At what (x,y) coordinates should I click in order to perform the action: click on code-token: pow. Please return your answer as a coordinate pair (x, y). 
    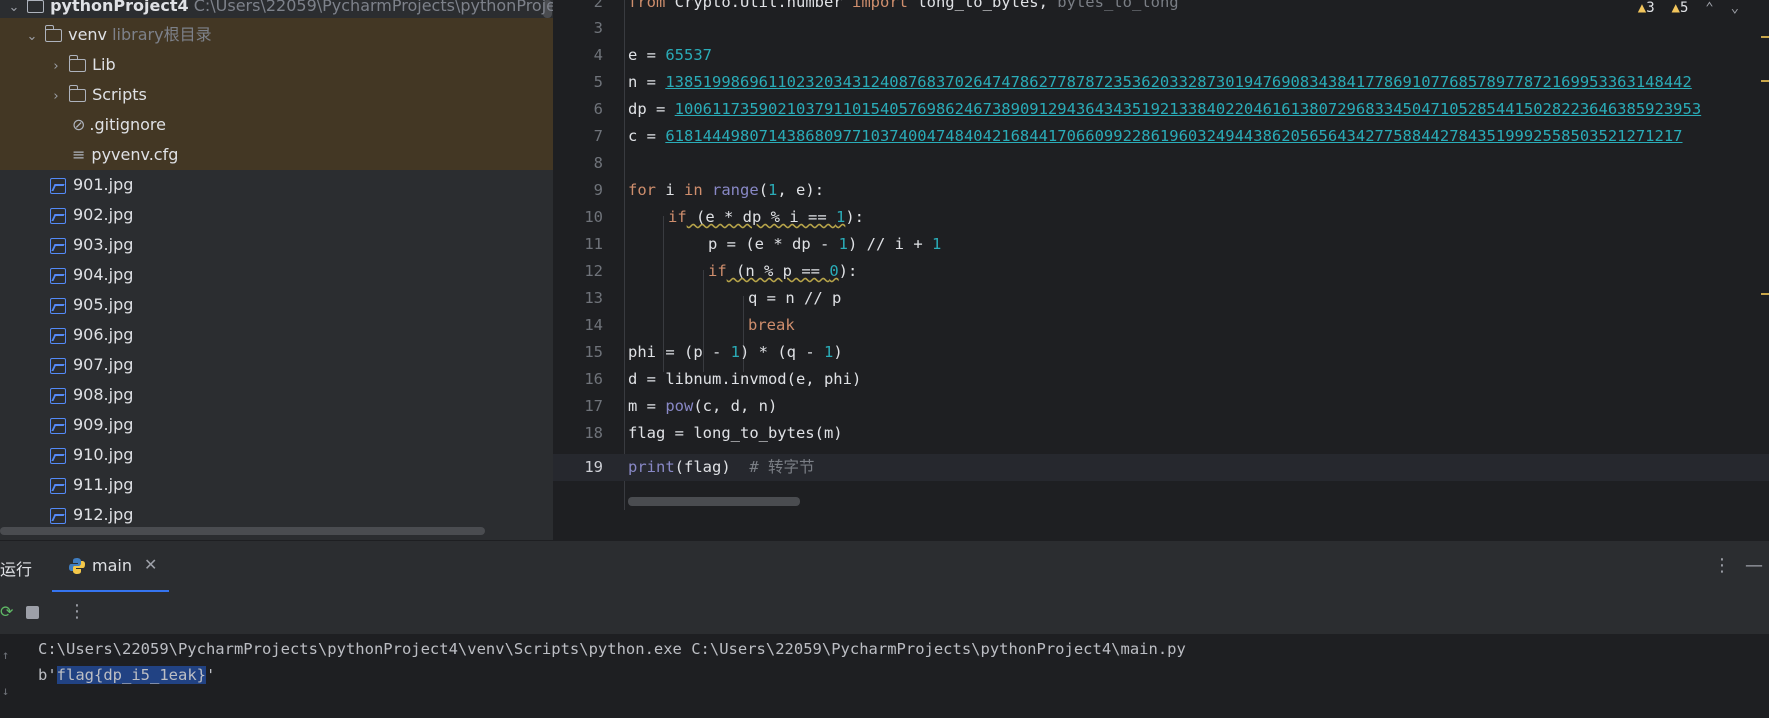
    Looking at the image, I should click on (679, 406).